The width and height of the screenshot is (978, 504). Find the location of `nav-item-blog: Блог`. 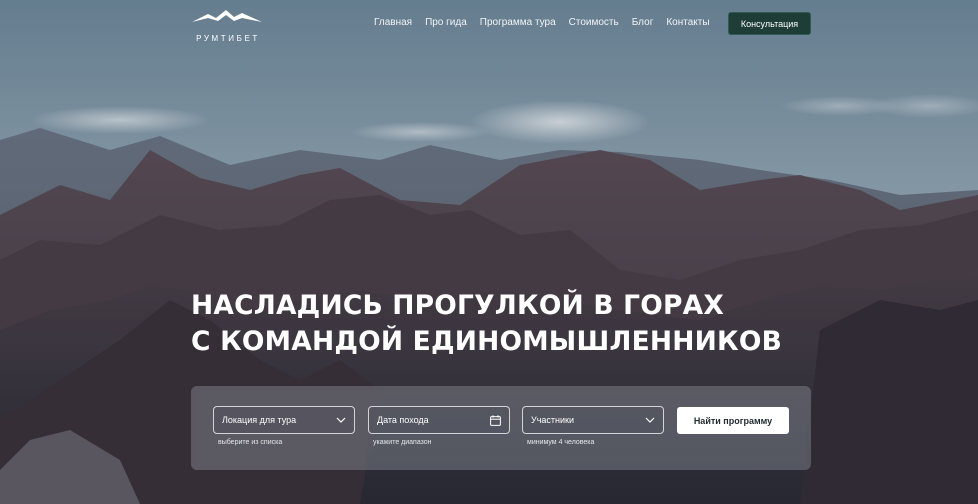

nav-item-blog: Блог is located at coordinates (643, 22).